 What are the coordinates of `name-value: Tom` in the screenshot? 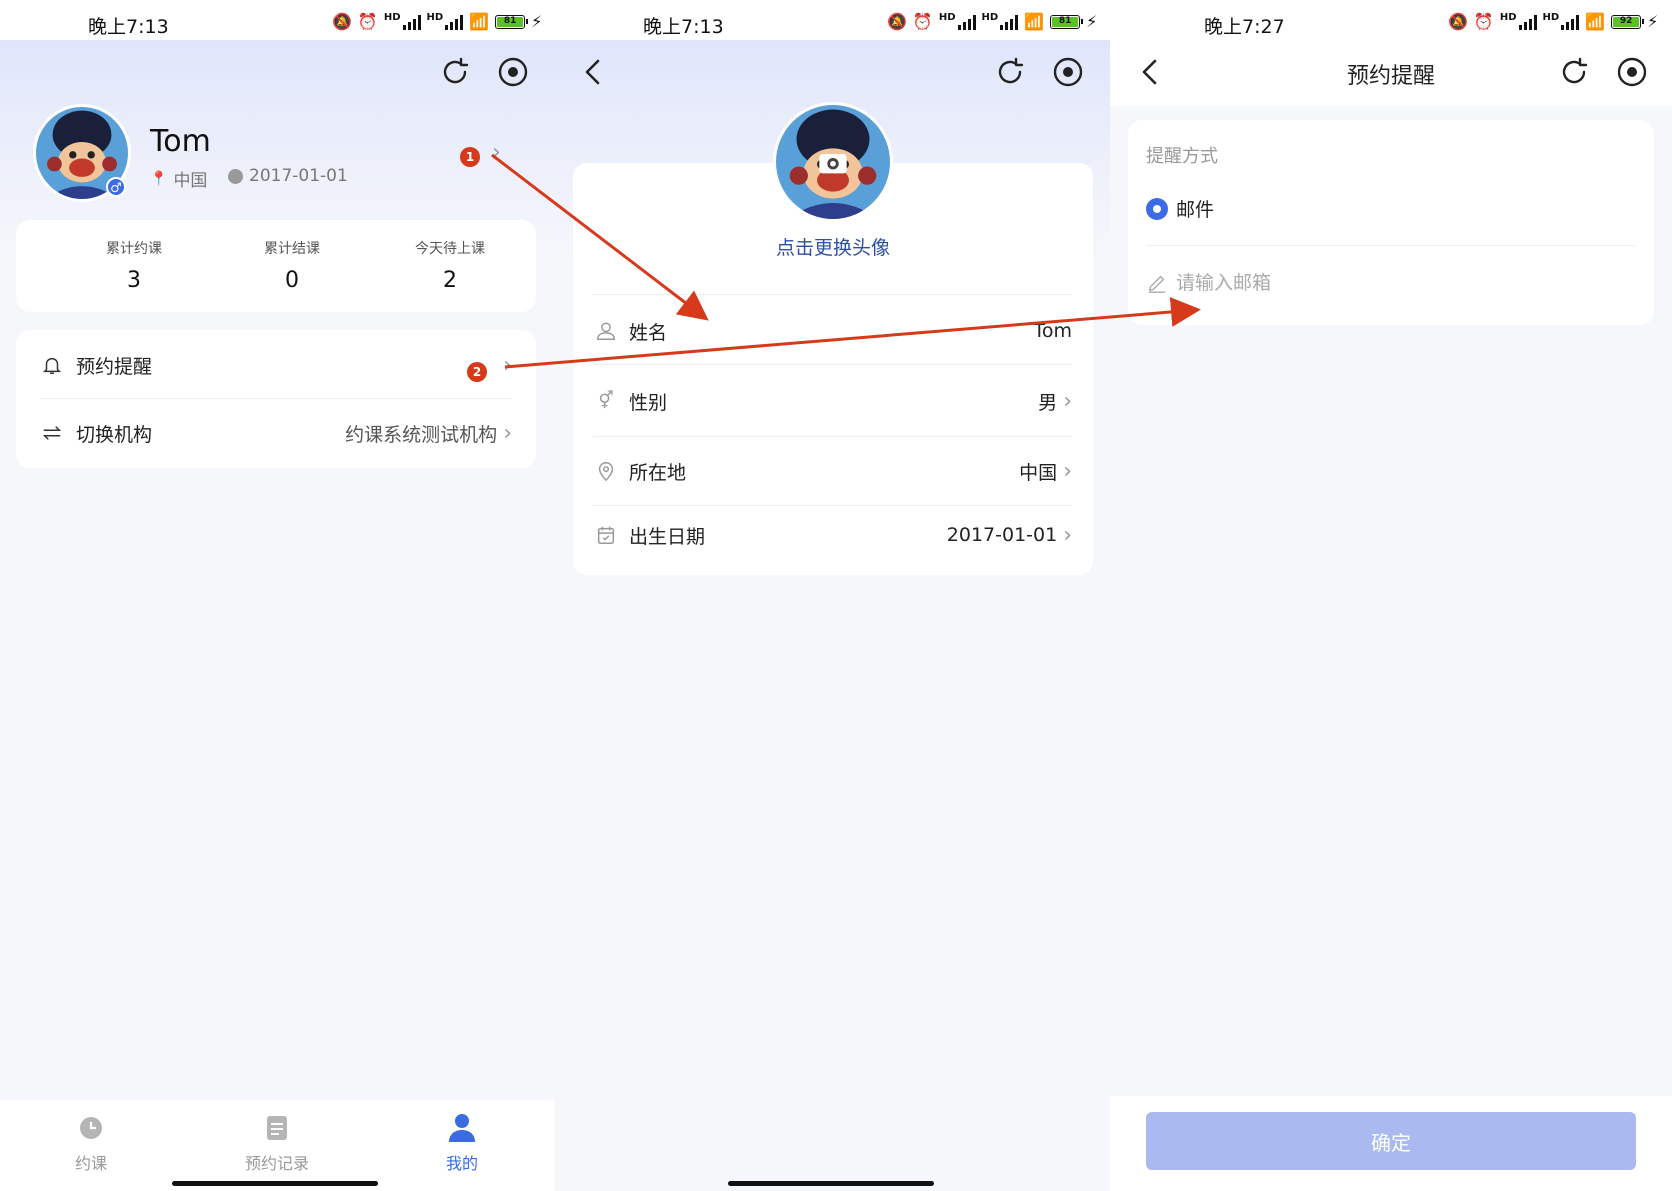 It's located at (1052, 331).